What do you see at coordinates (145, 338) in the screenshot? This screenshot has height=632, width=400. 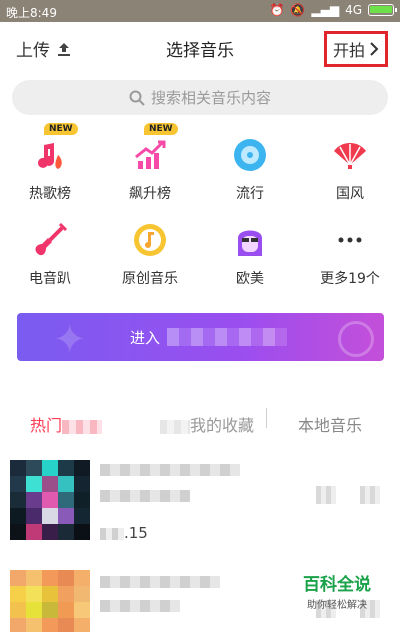 I see `banner-text: 进入` at bounding box center [145, 338].